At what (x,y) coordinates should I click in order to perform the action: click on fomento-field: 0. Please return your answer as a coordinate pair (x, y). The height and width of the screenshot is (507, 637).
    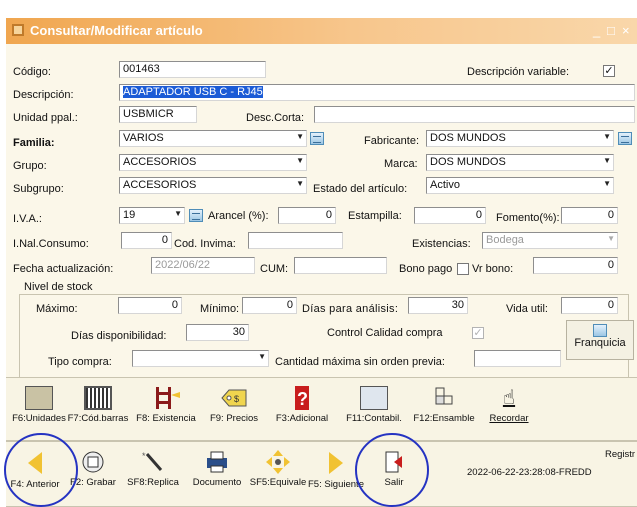
    Looking at the image, I should click on (589, 215).